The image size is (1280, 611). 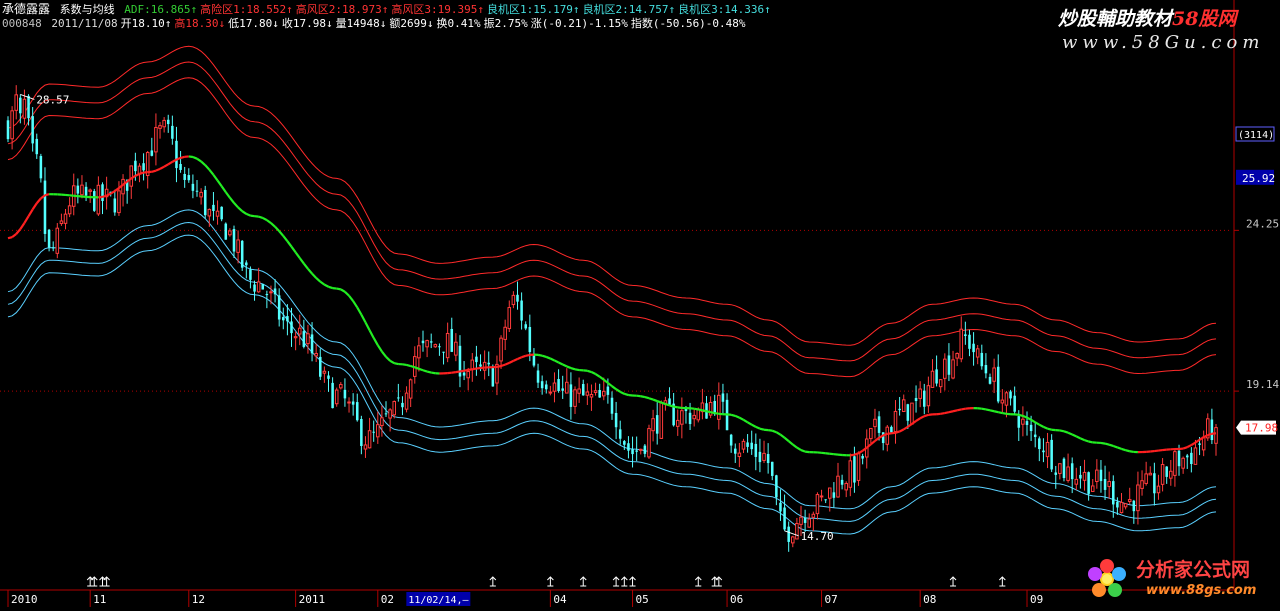 What do you see at coordinates (1258, 178) in the screenshot?
I see `cursor-price-label: 25.92` at bounding box center [1258, 178].